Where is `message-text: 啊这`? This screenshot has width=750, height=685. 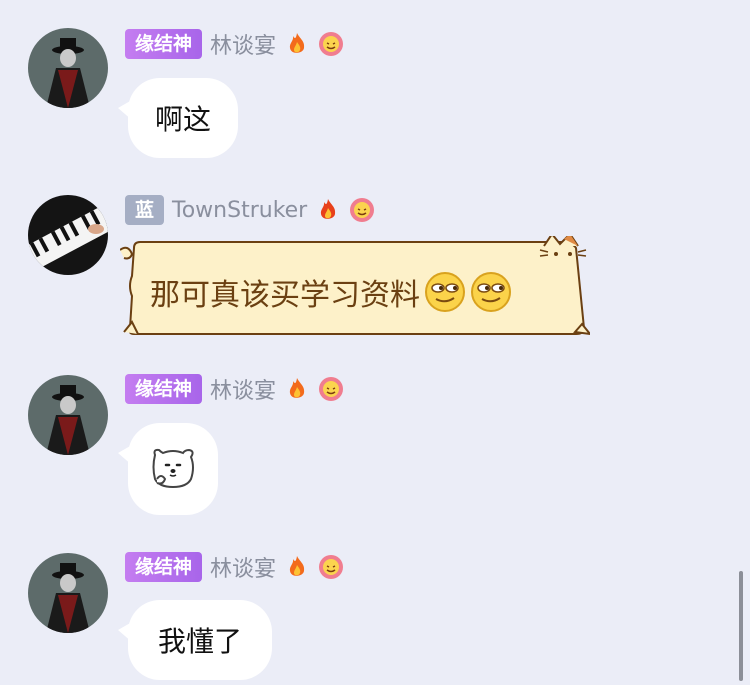 message-text: 啊这 is located at coordinates (182, 119).